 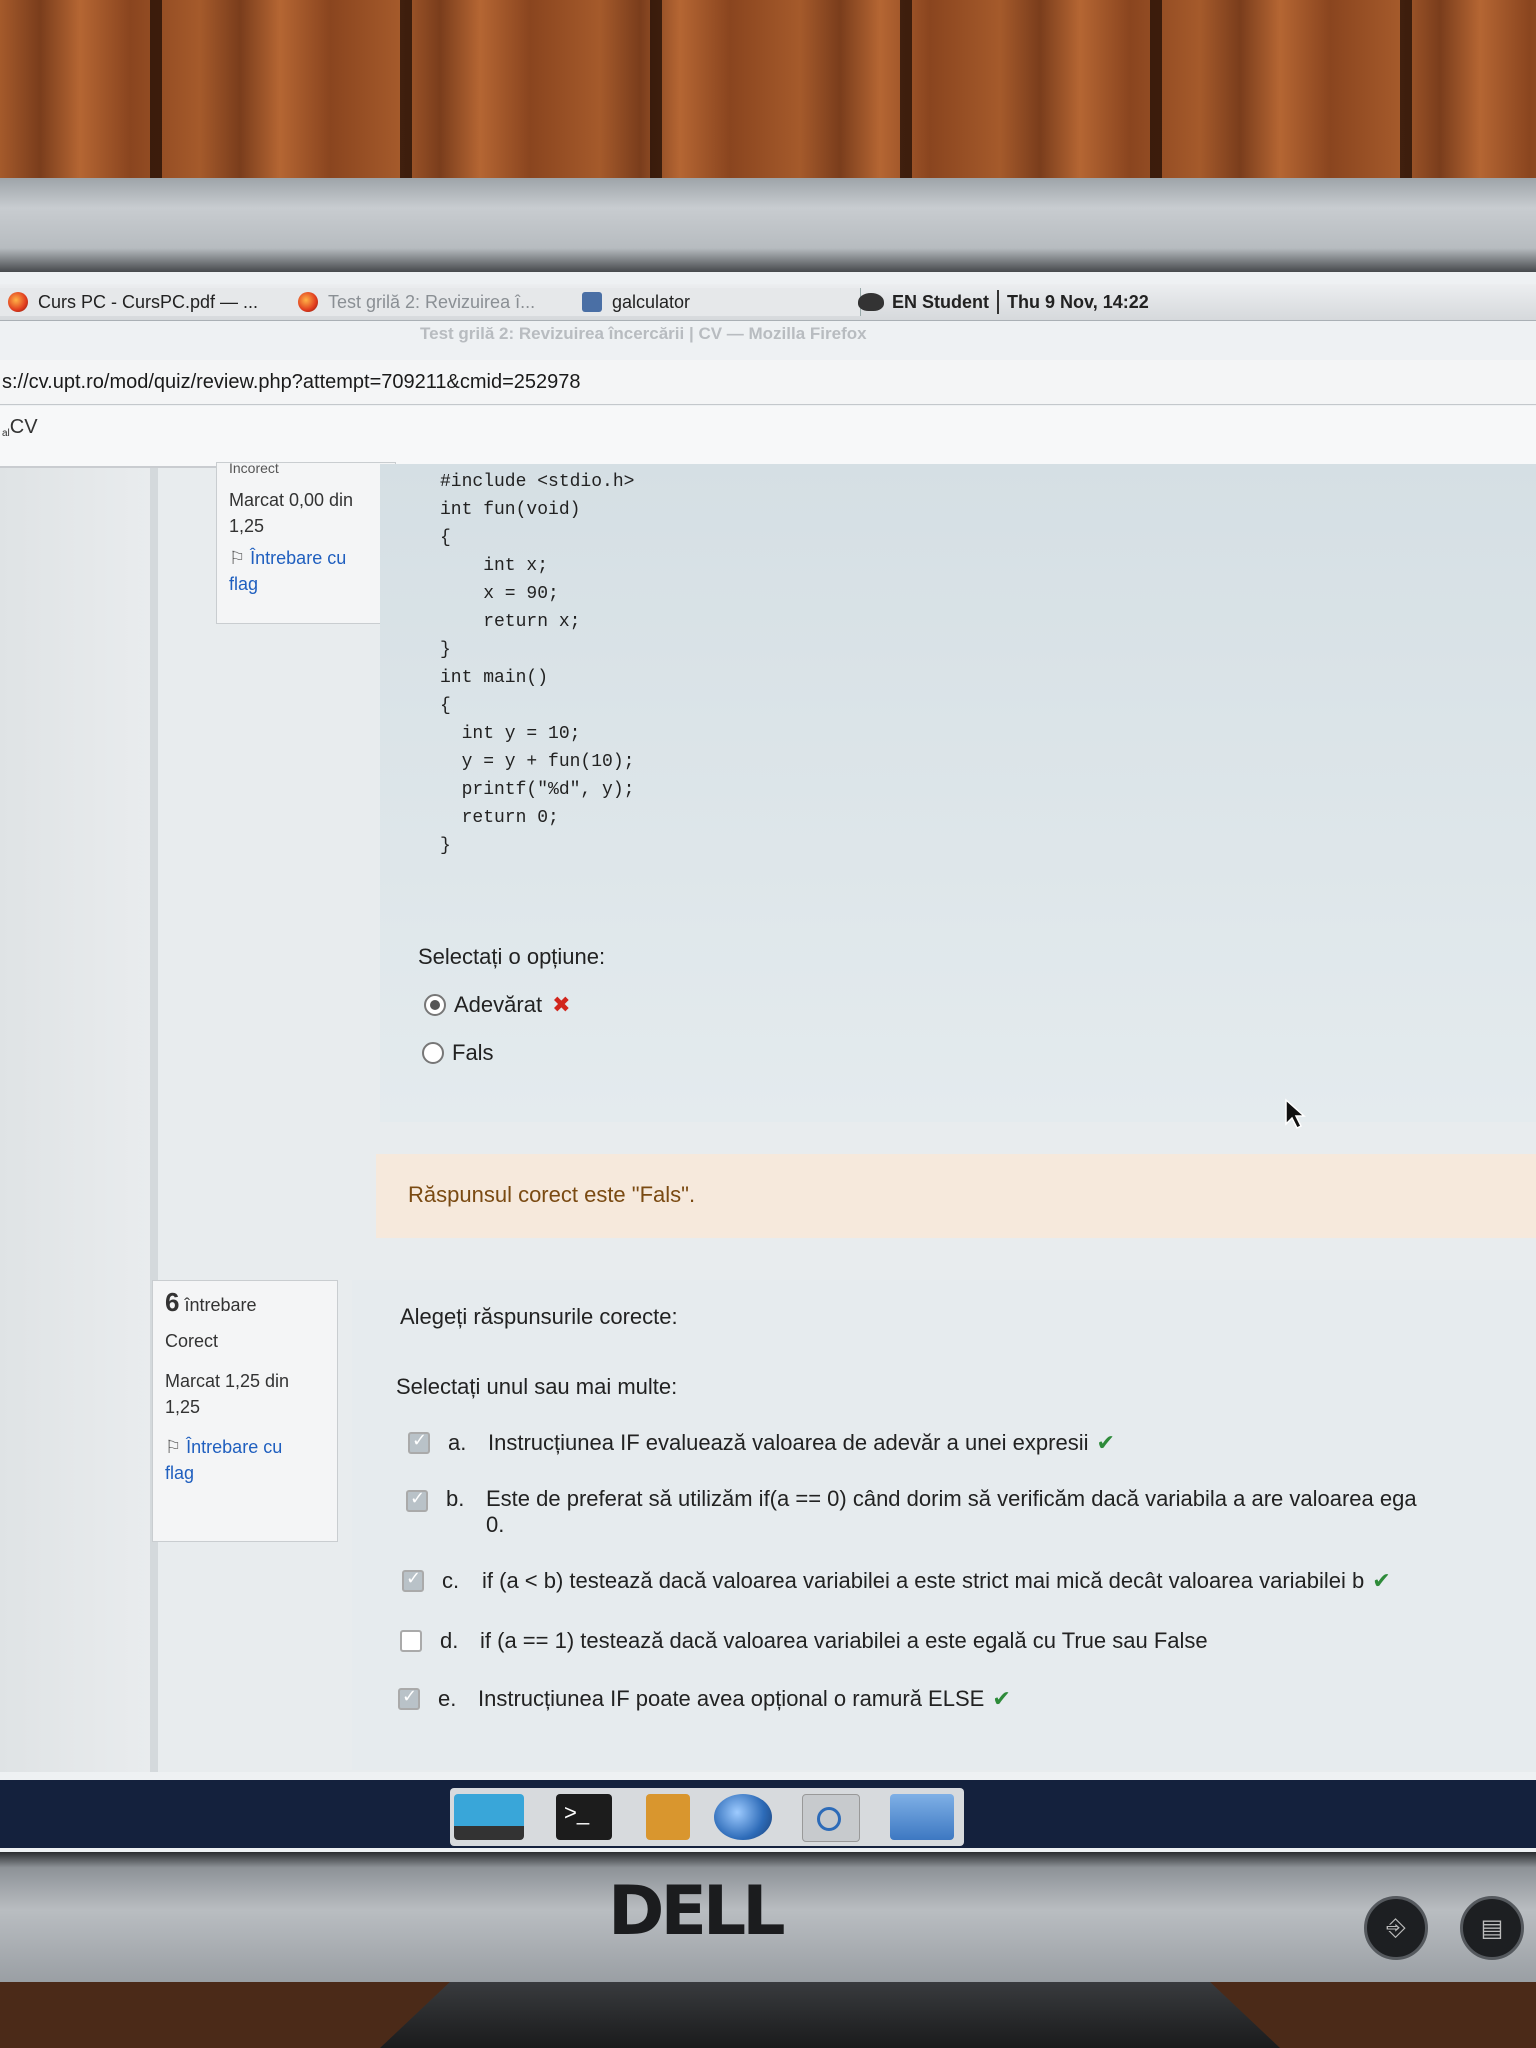 I want to click on calculator-icon, so click(x=592, y=302).